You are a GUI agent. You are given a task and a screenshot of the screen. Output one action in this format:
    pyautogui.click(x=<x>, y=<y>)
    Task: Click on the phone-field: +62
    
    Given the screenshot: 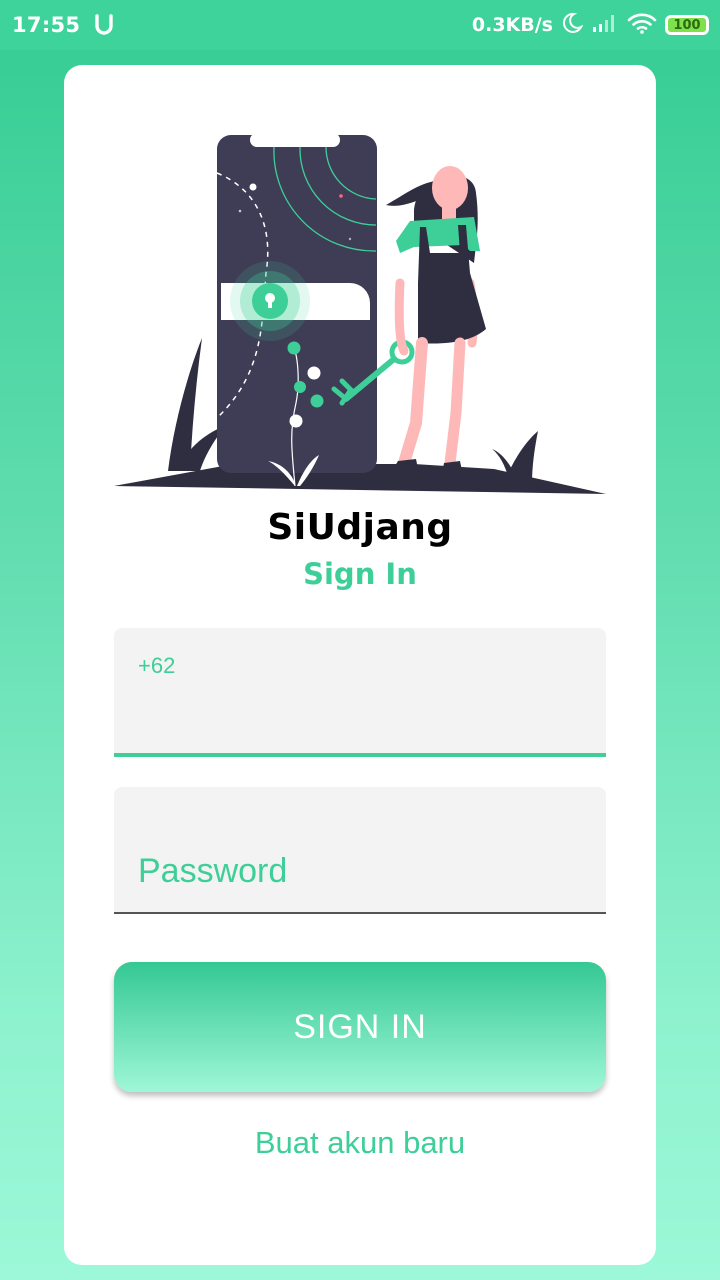 What is the action you would take?
    pyautogui.click(x=360, y=692)
    